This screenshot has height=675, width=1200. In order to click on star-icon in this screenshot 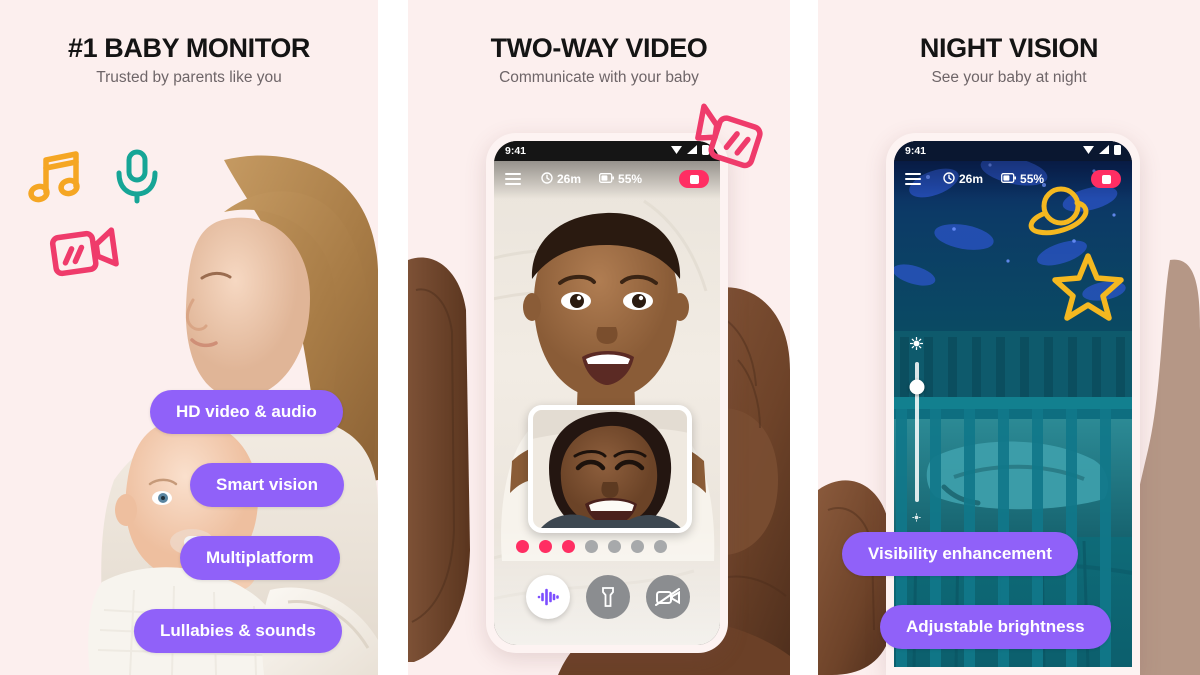, I will do `click(1088, 288)`.